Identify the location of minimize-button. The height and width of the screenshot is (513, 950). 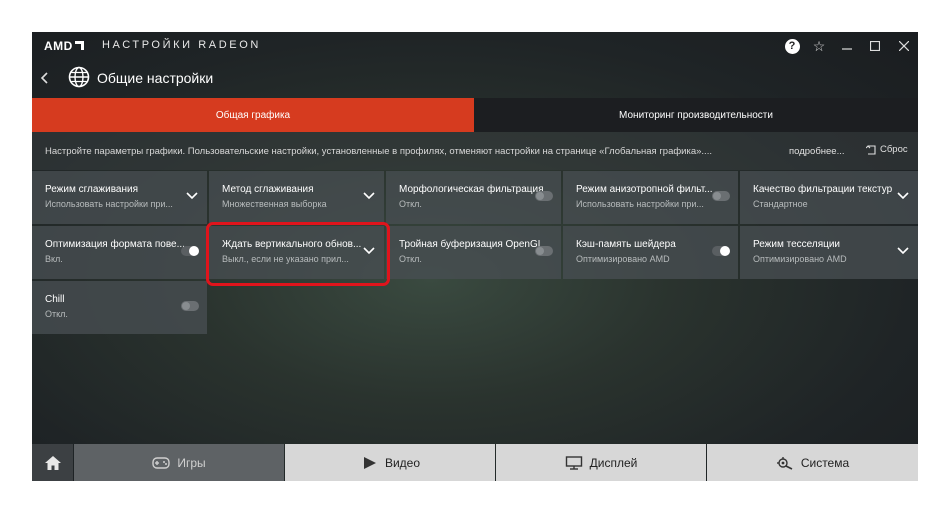
(847, 46).